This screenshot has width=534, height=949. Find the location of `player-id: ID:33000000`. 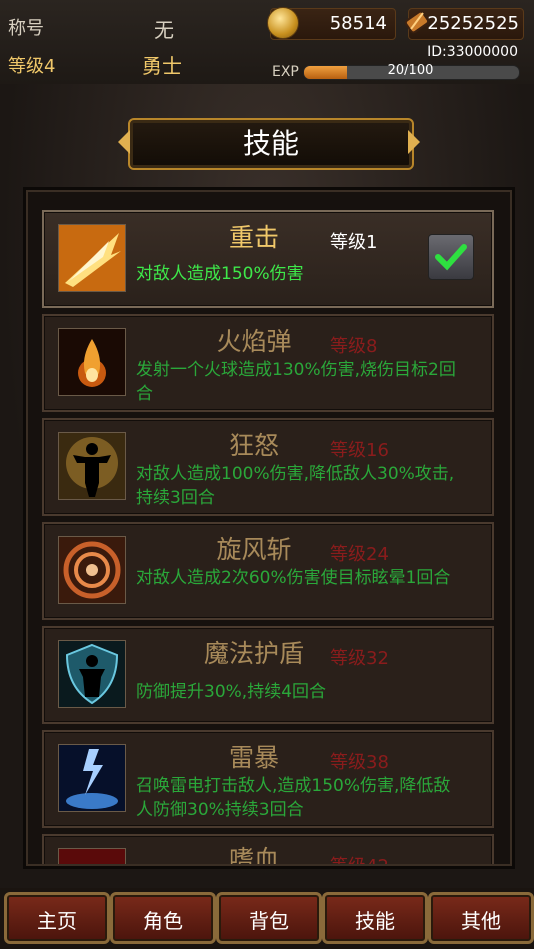

player-id: ID:33000000 is located at coordinates (472, 52).